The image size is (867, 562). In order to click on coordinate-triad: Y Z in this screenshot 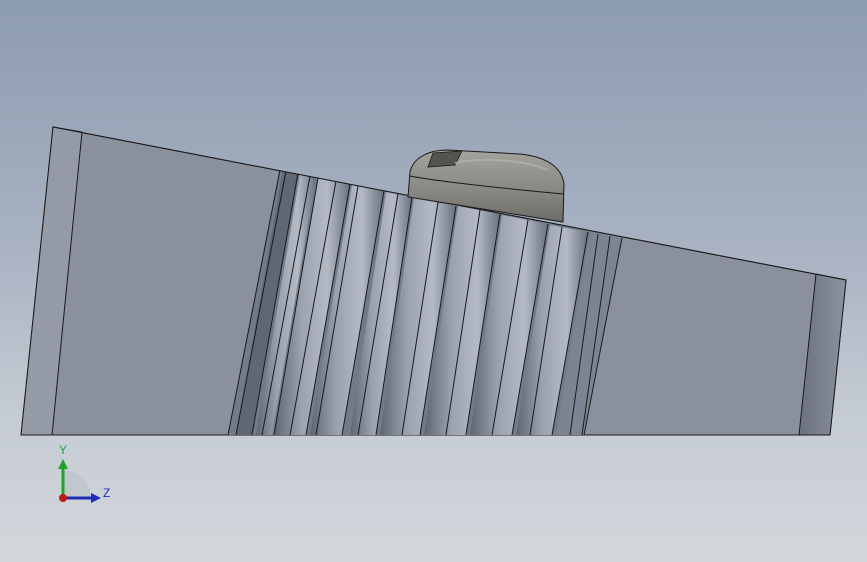, I will do `click(80, 475)`.